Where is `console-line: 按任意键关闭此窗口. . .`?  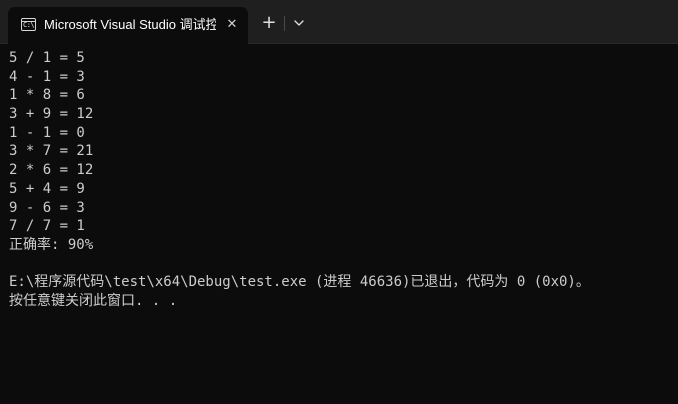 console-line: 按任意键关闭此窗口. . . is located at coordinates (93, 300).